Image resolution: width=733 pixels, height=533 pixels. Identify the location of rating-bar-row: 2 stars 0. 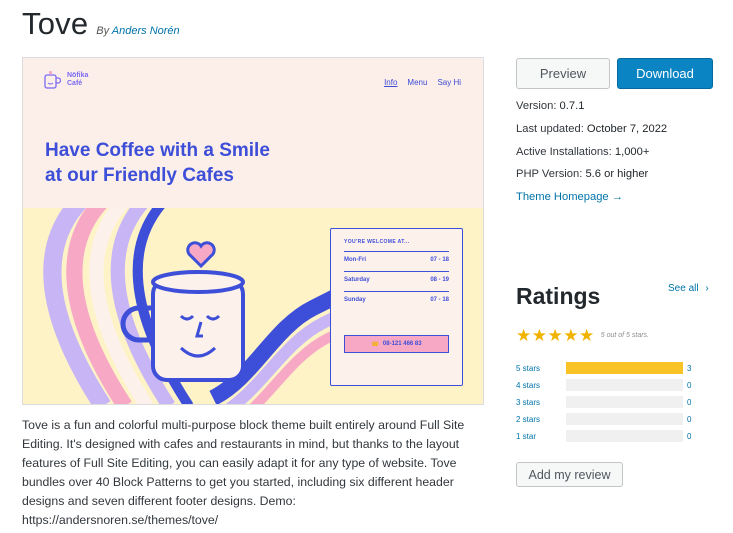
(606, 419).